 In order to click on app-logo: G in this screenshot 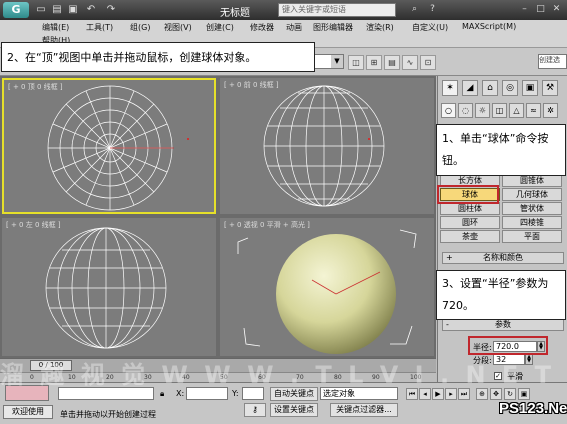, I will do `click(16, 10)`.